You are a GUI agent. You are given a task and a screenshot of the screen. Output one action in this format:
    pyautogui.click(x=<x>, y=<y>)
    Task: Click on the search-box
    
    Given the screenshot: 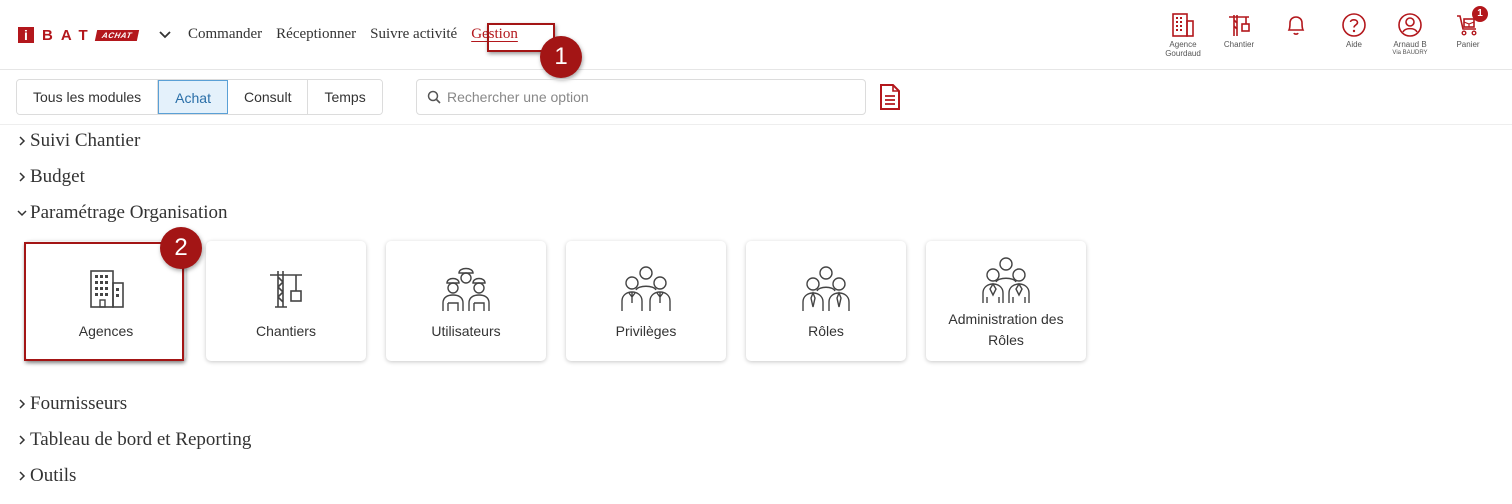 What is the action you would take?
    pyautogui.click(x=641, y=97)
    